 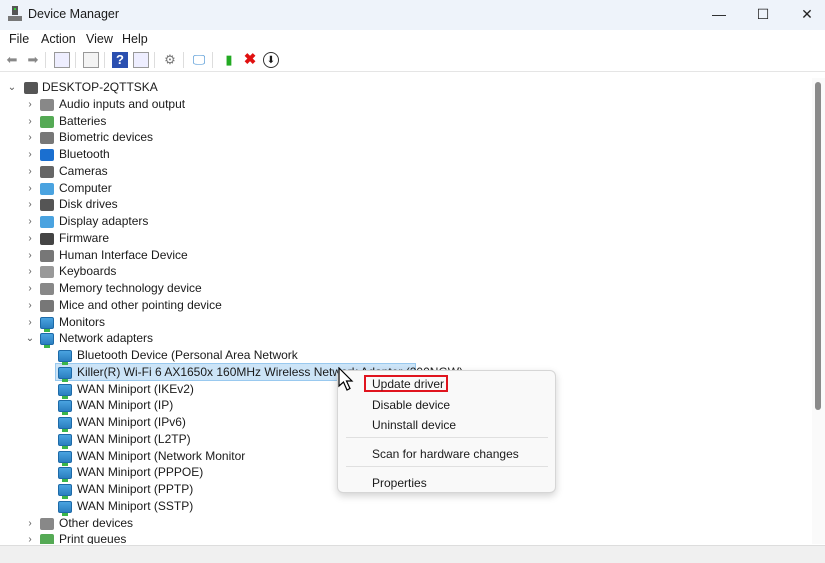 I want to click on window-title: Device Manager, so click(x=74, y=14).